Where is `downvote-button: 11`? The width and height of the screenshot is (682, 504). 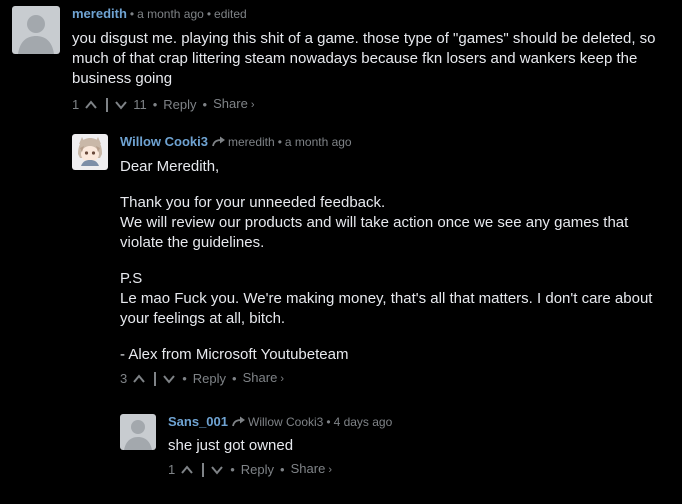
downvote-button: 11 is located at coordinates (130, 105).